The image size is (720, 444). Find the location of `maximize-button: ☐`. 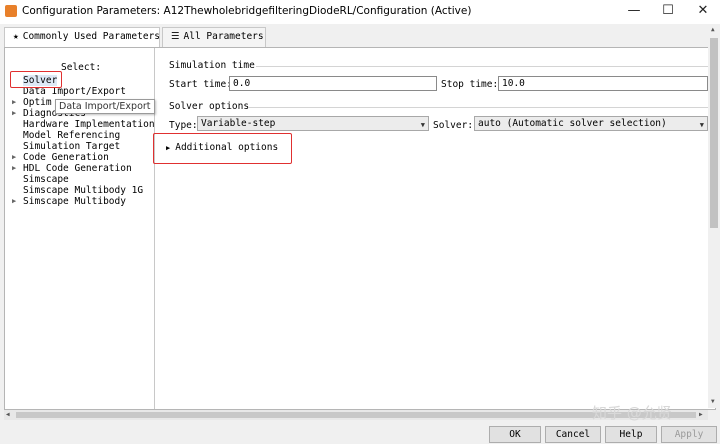

maximize-button: ☐ is located at coordinates (668, 12).